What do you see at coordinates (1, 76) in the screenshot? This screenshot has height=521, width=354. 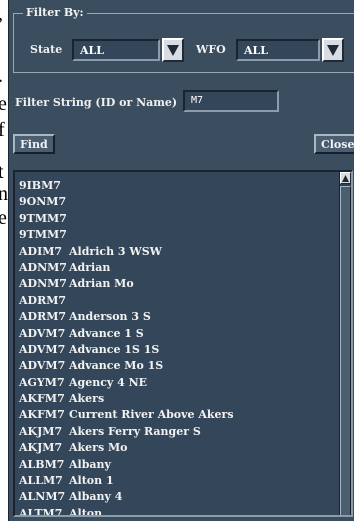 I see `background-fragment: .` at bounding box center [1, 76].